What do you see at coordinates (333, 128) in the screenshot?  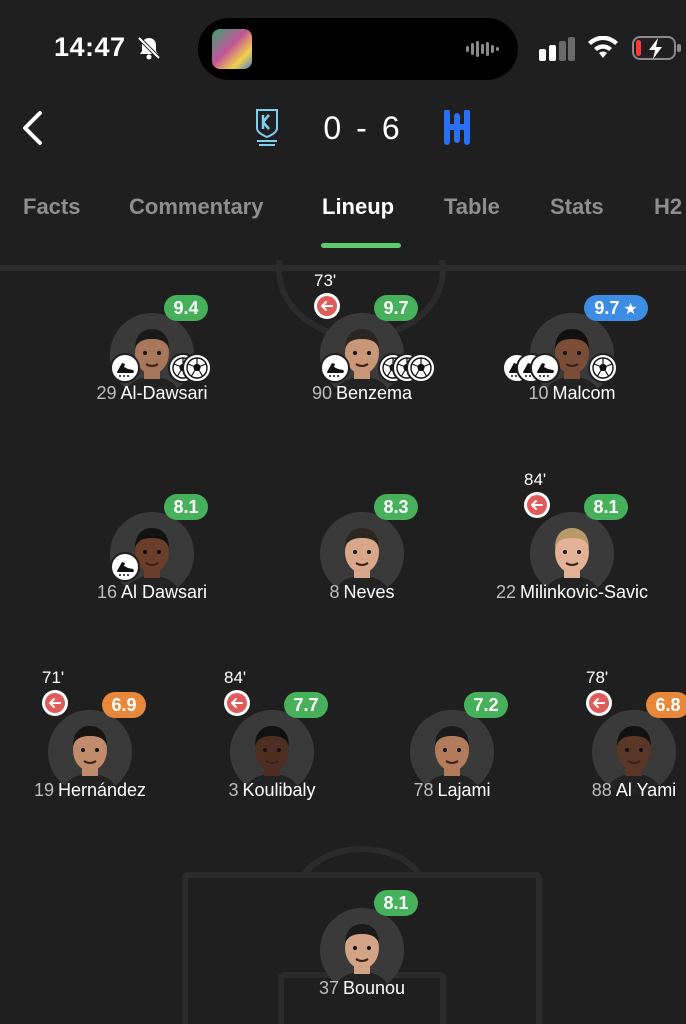 I see `home-score: 0` at bounding box center [333, 128].